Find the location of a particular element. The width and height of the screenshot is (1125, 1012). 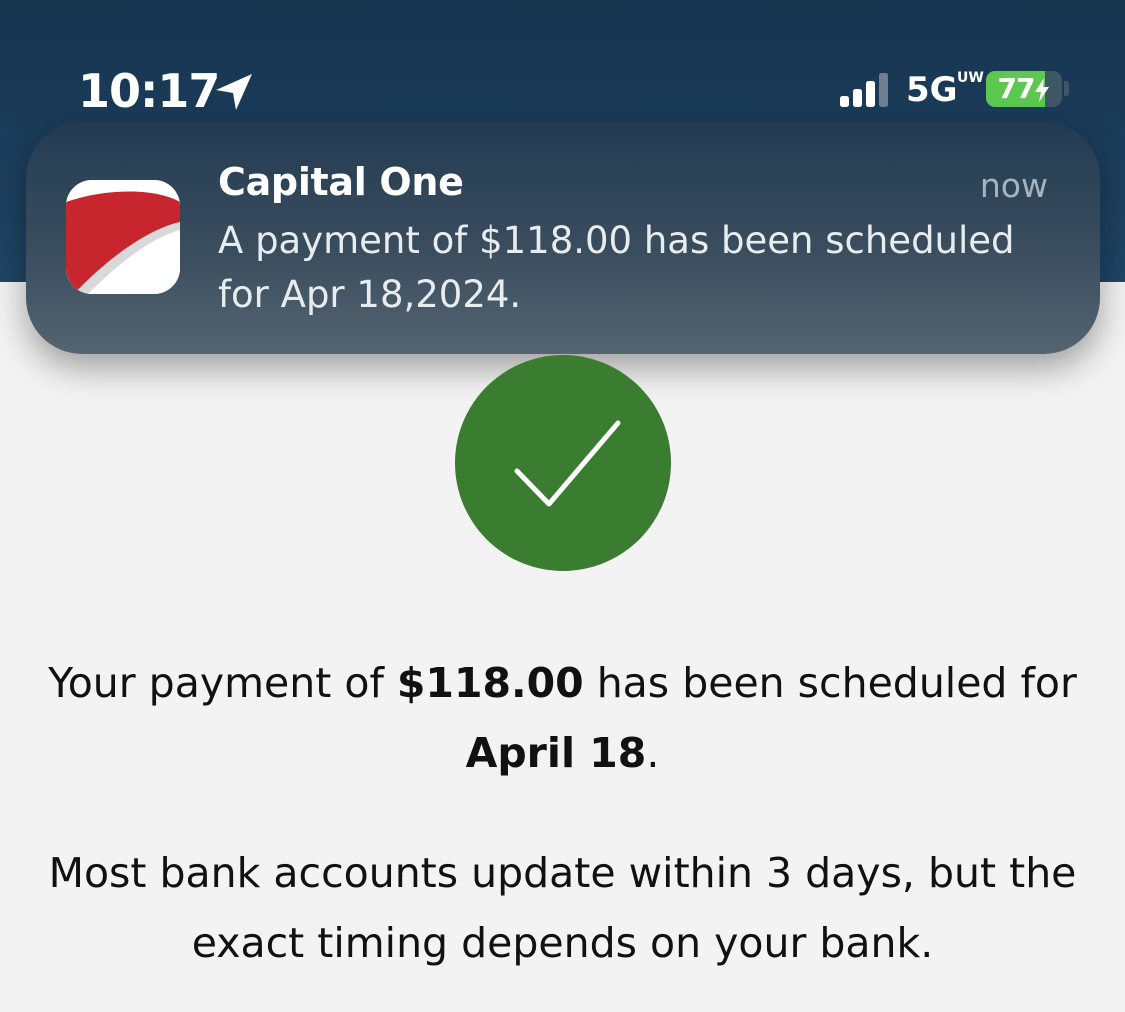

payment-amount: $118.00 is located at coordinates (490, 683).